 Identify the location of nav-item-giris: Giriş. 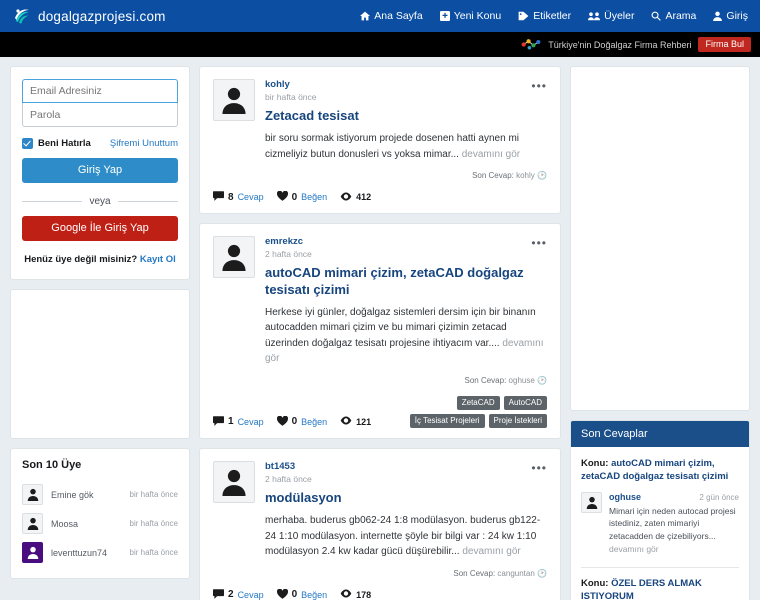
(730, 16).